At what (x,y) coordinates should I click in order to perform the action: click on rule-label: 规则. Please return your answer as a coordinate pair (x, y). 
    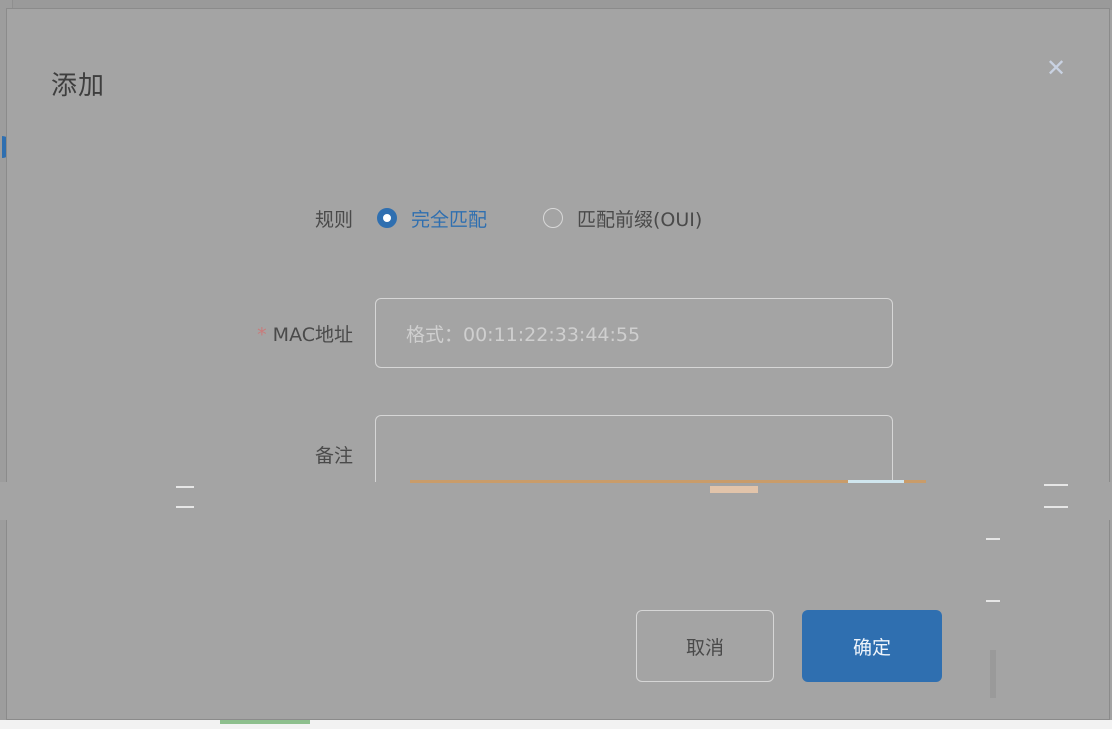
    Looking at the image, I should click on (333, 219).